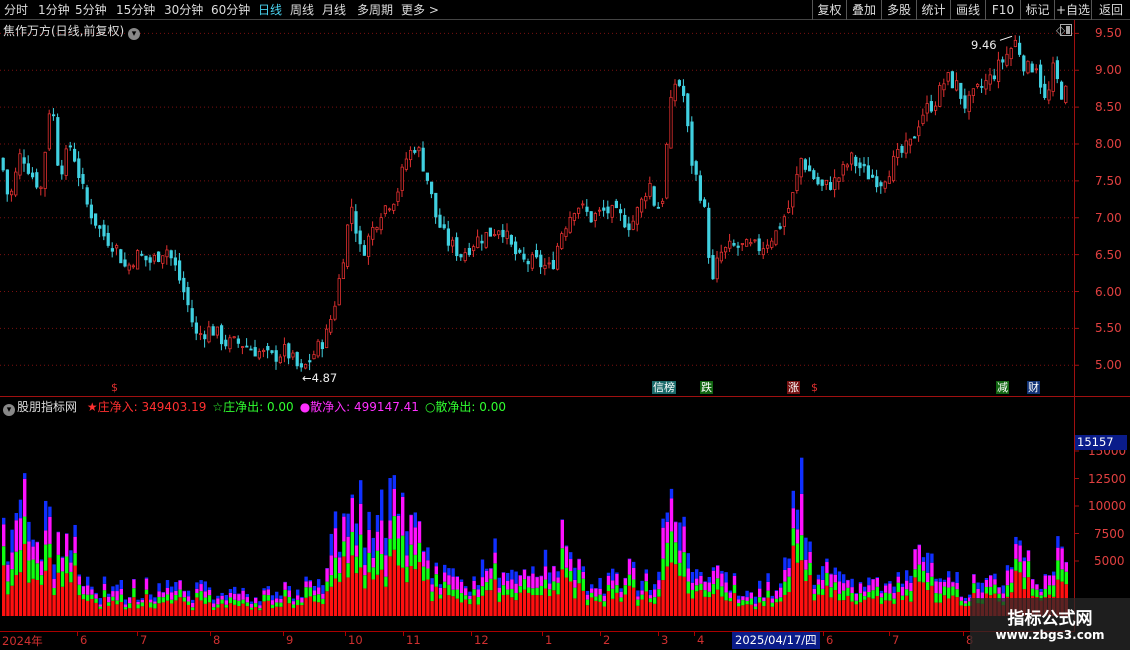 This screenshot has width=1130, height=650. What do you see at coordinates (933, 10) in the screenshot?
I see `toolbar-button-3: 统计` at bounding box center [933, 10].